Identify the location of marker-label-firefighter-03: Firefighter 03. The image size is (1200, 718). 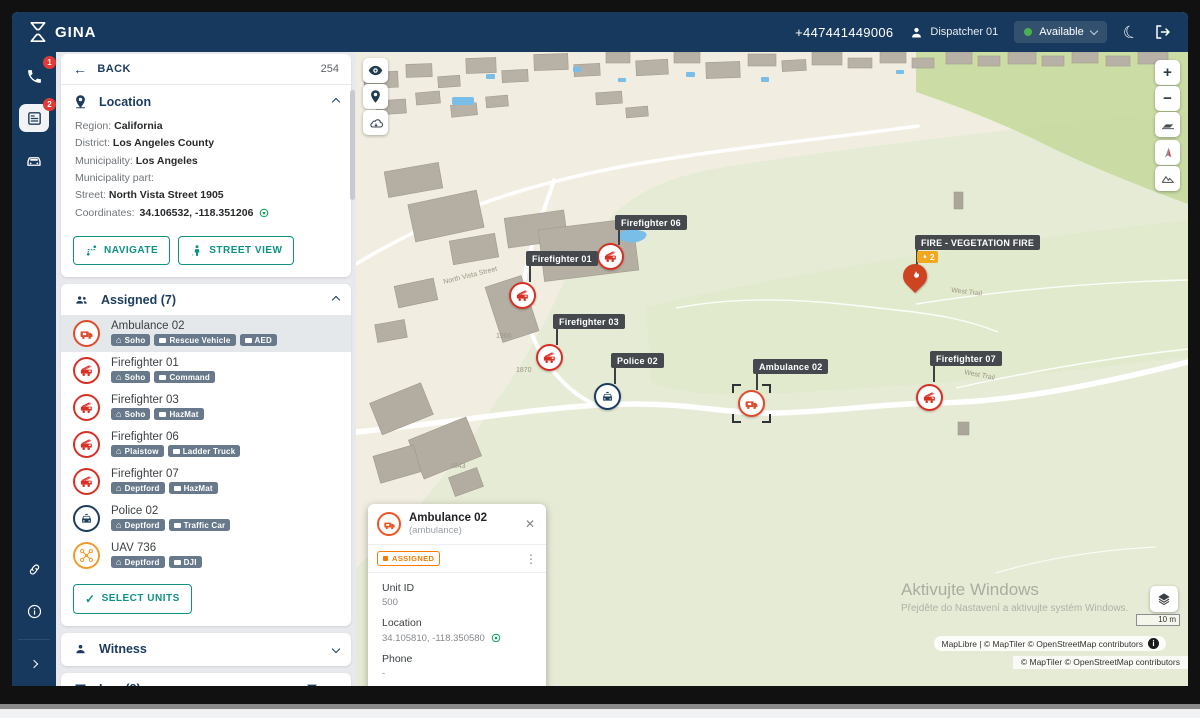
(589, 321).